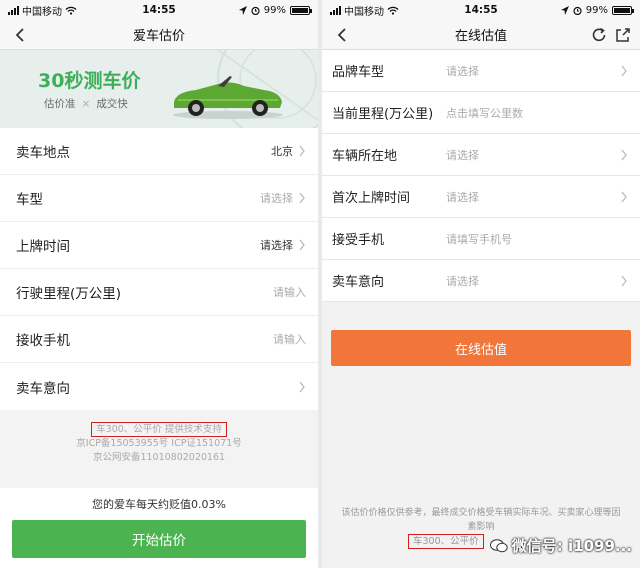  I want to click on share-icon, so click(623, 35).